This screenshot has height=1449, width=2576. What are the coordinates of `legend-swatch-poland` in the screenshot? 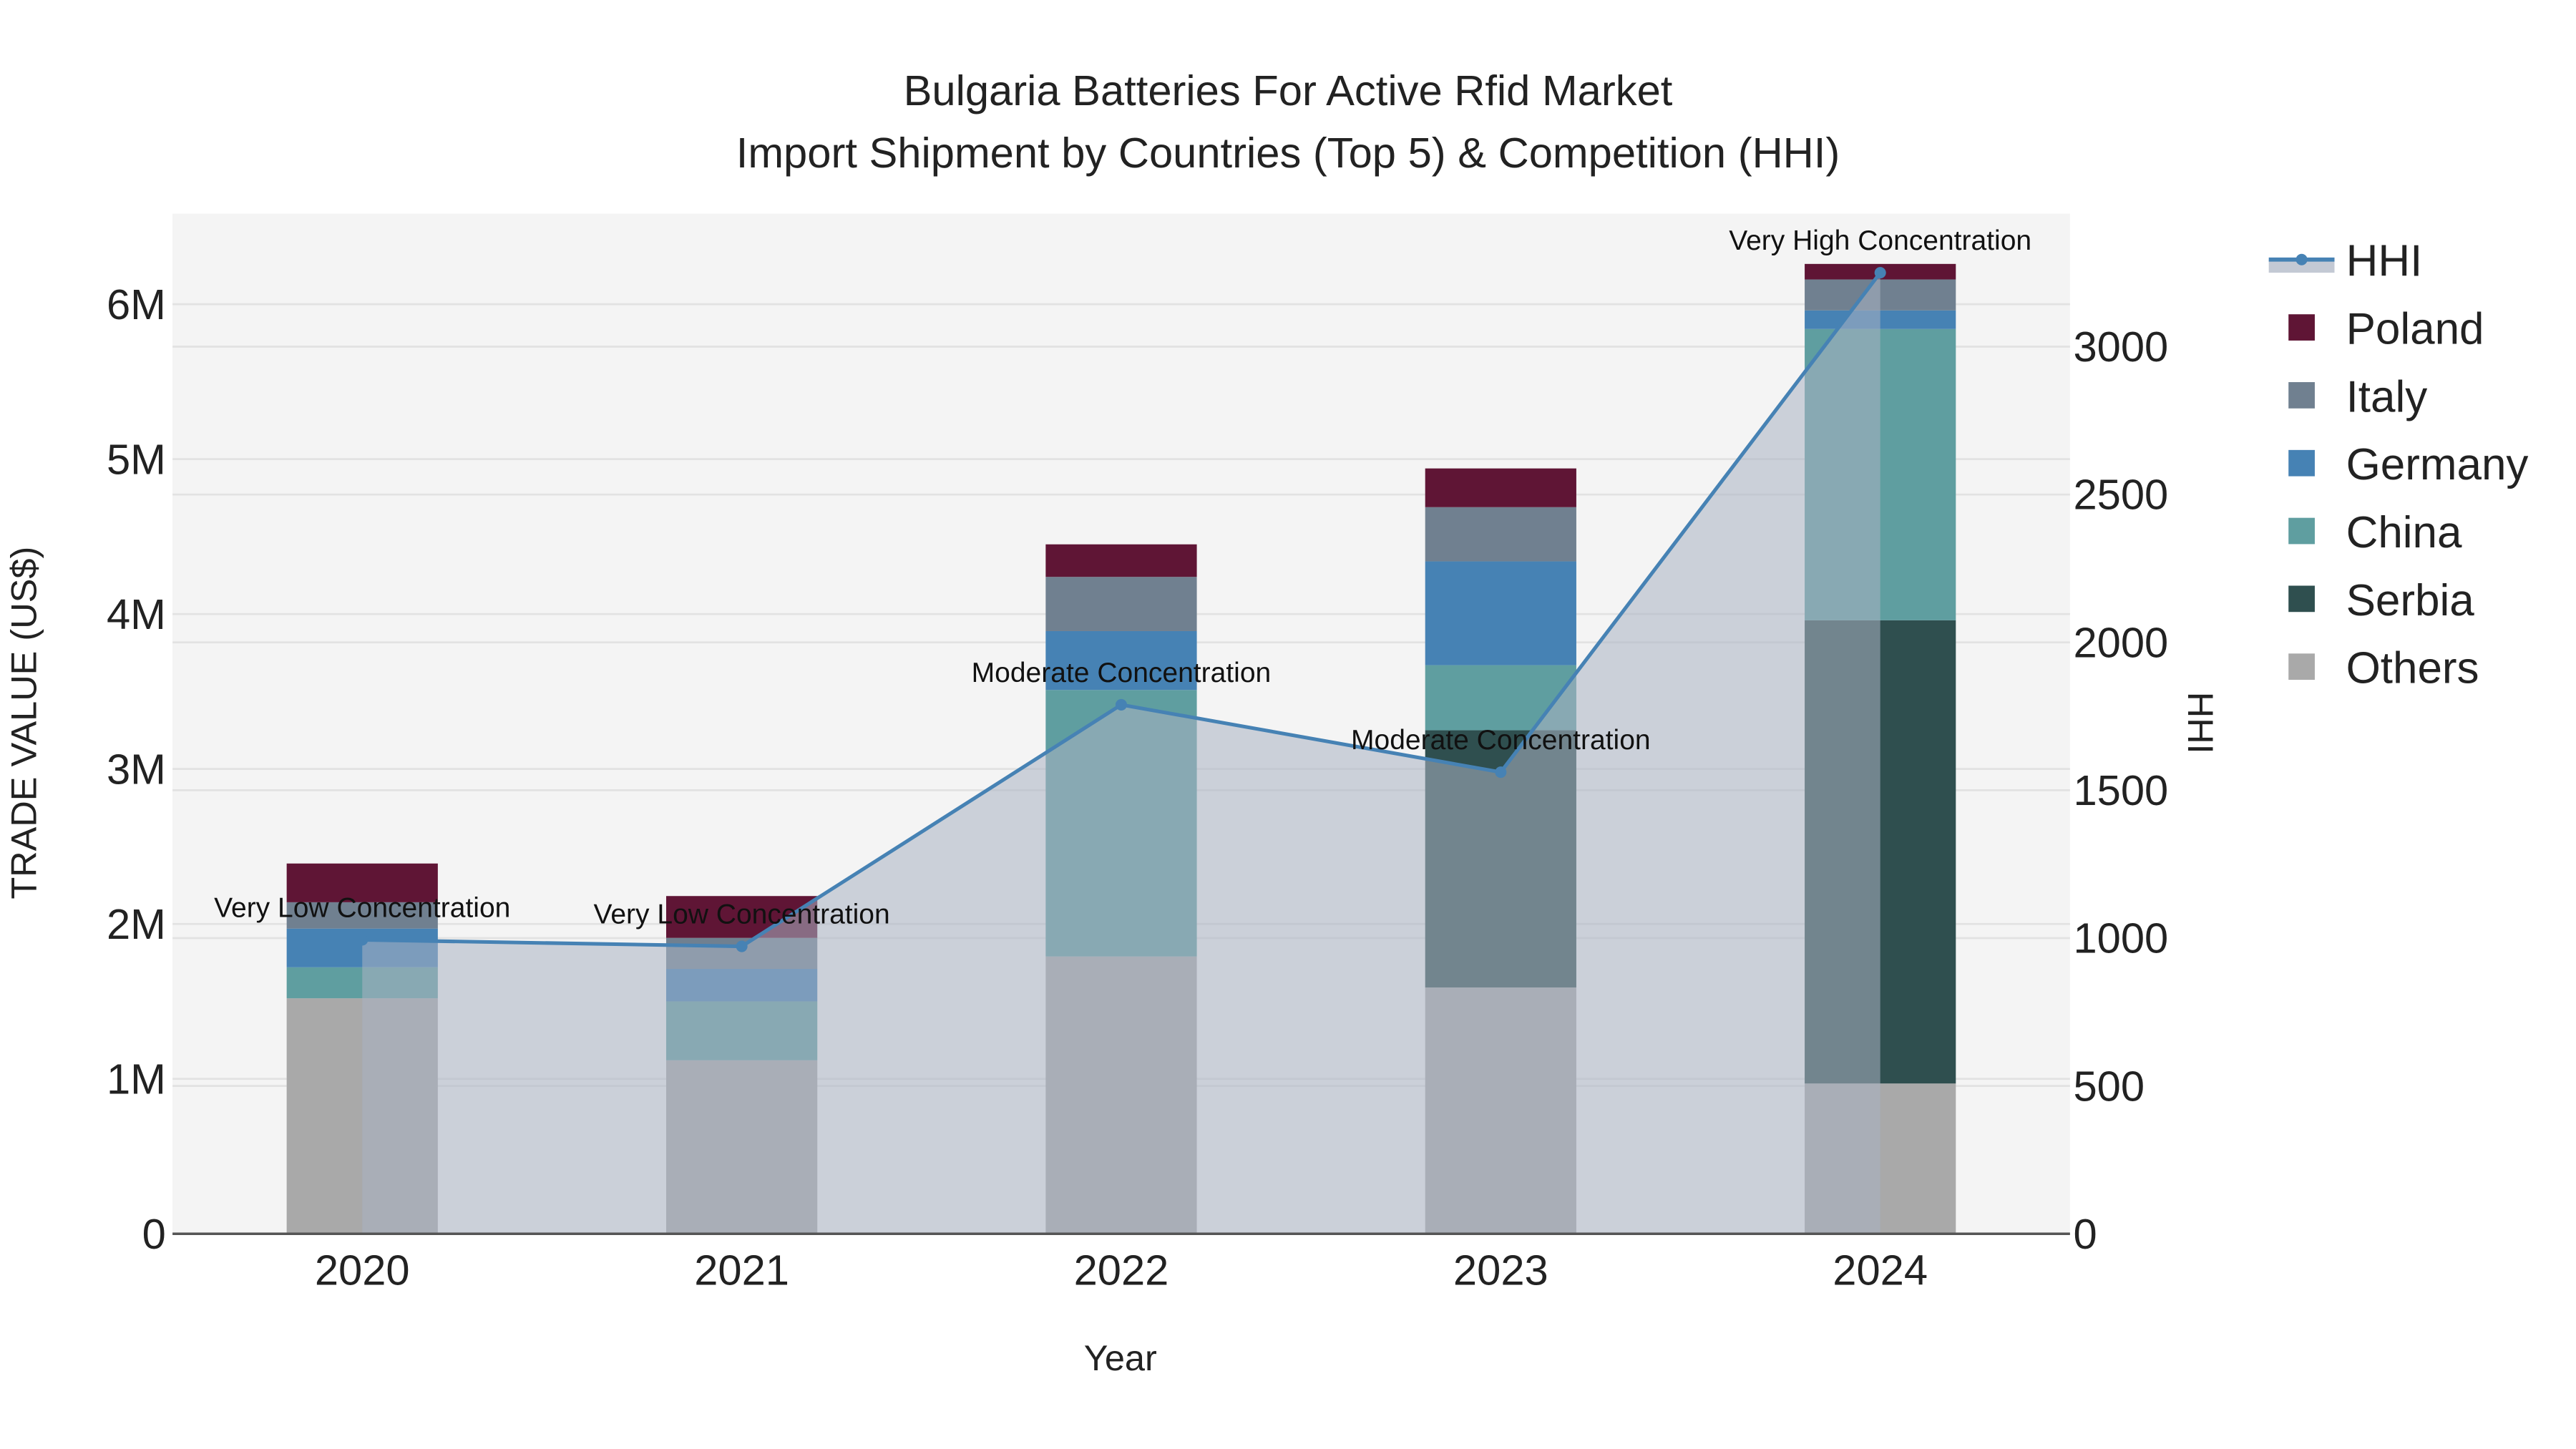 It's located at (2301, 327).